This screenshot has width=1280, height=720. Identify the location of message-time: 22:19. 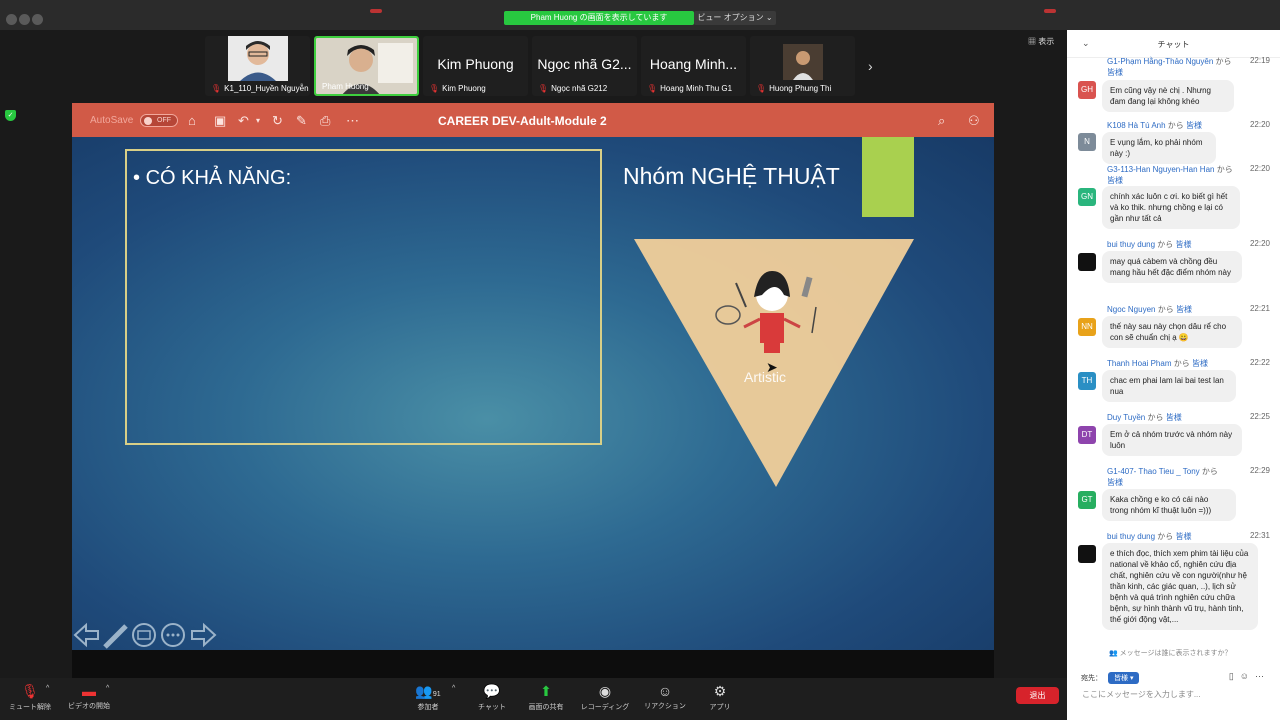
(1259, 60).